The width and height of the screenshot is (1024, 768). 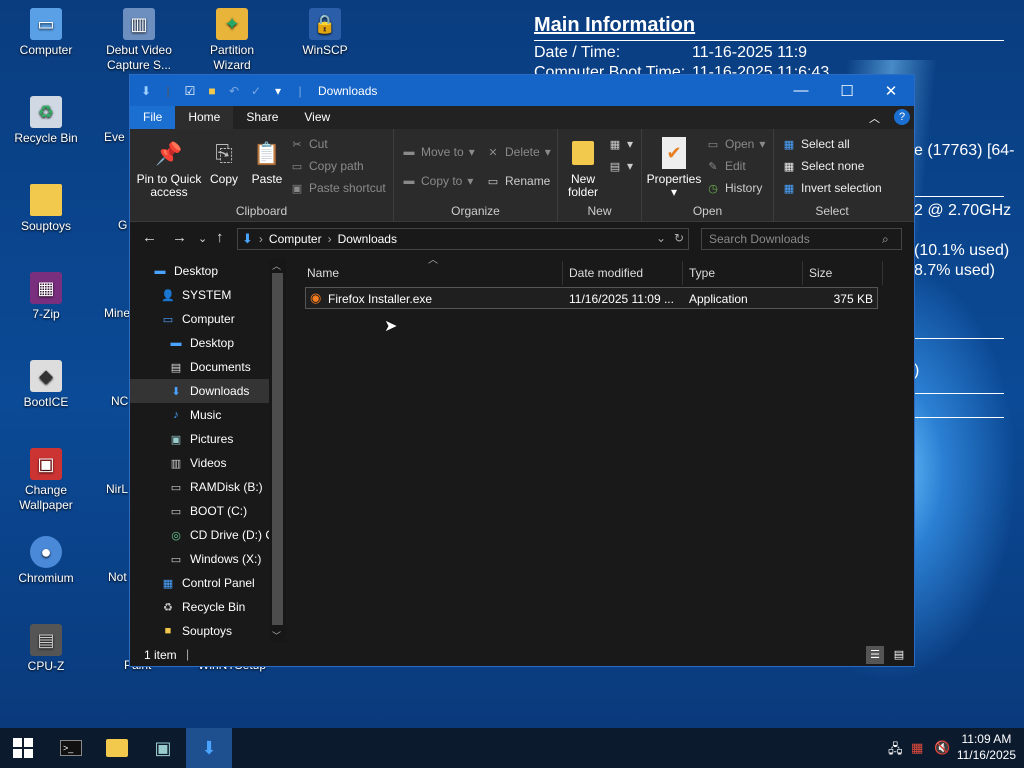 I want to click on new-item-button: ▦ ▾, so click(x=620, y=144).